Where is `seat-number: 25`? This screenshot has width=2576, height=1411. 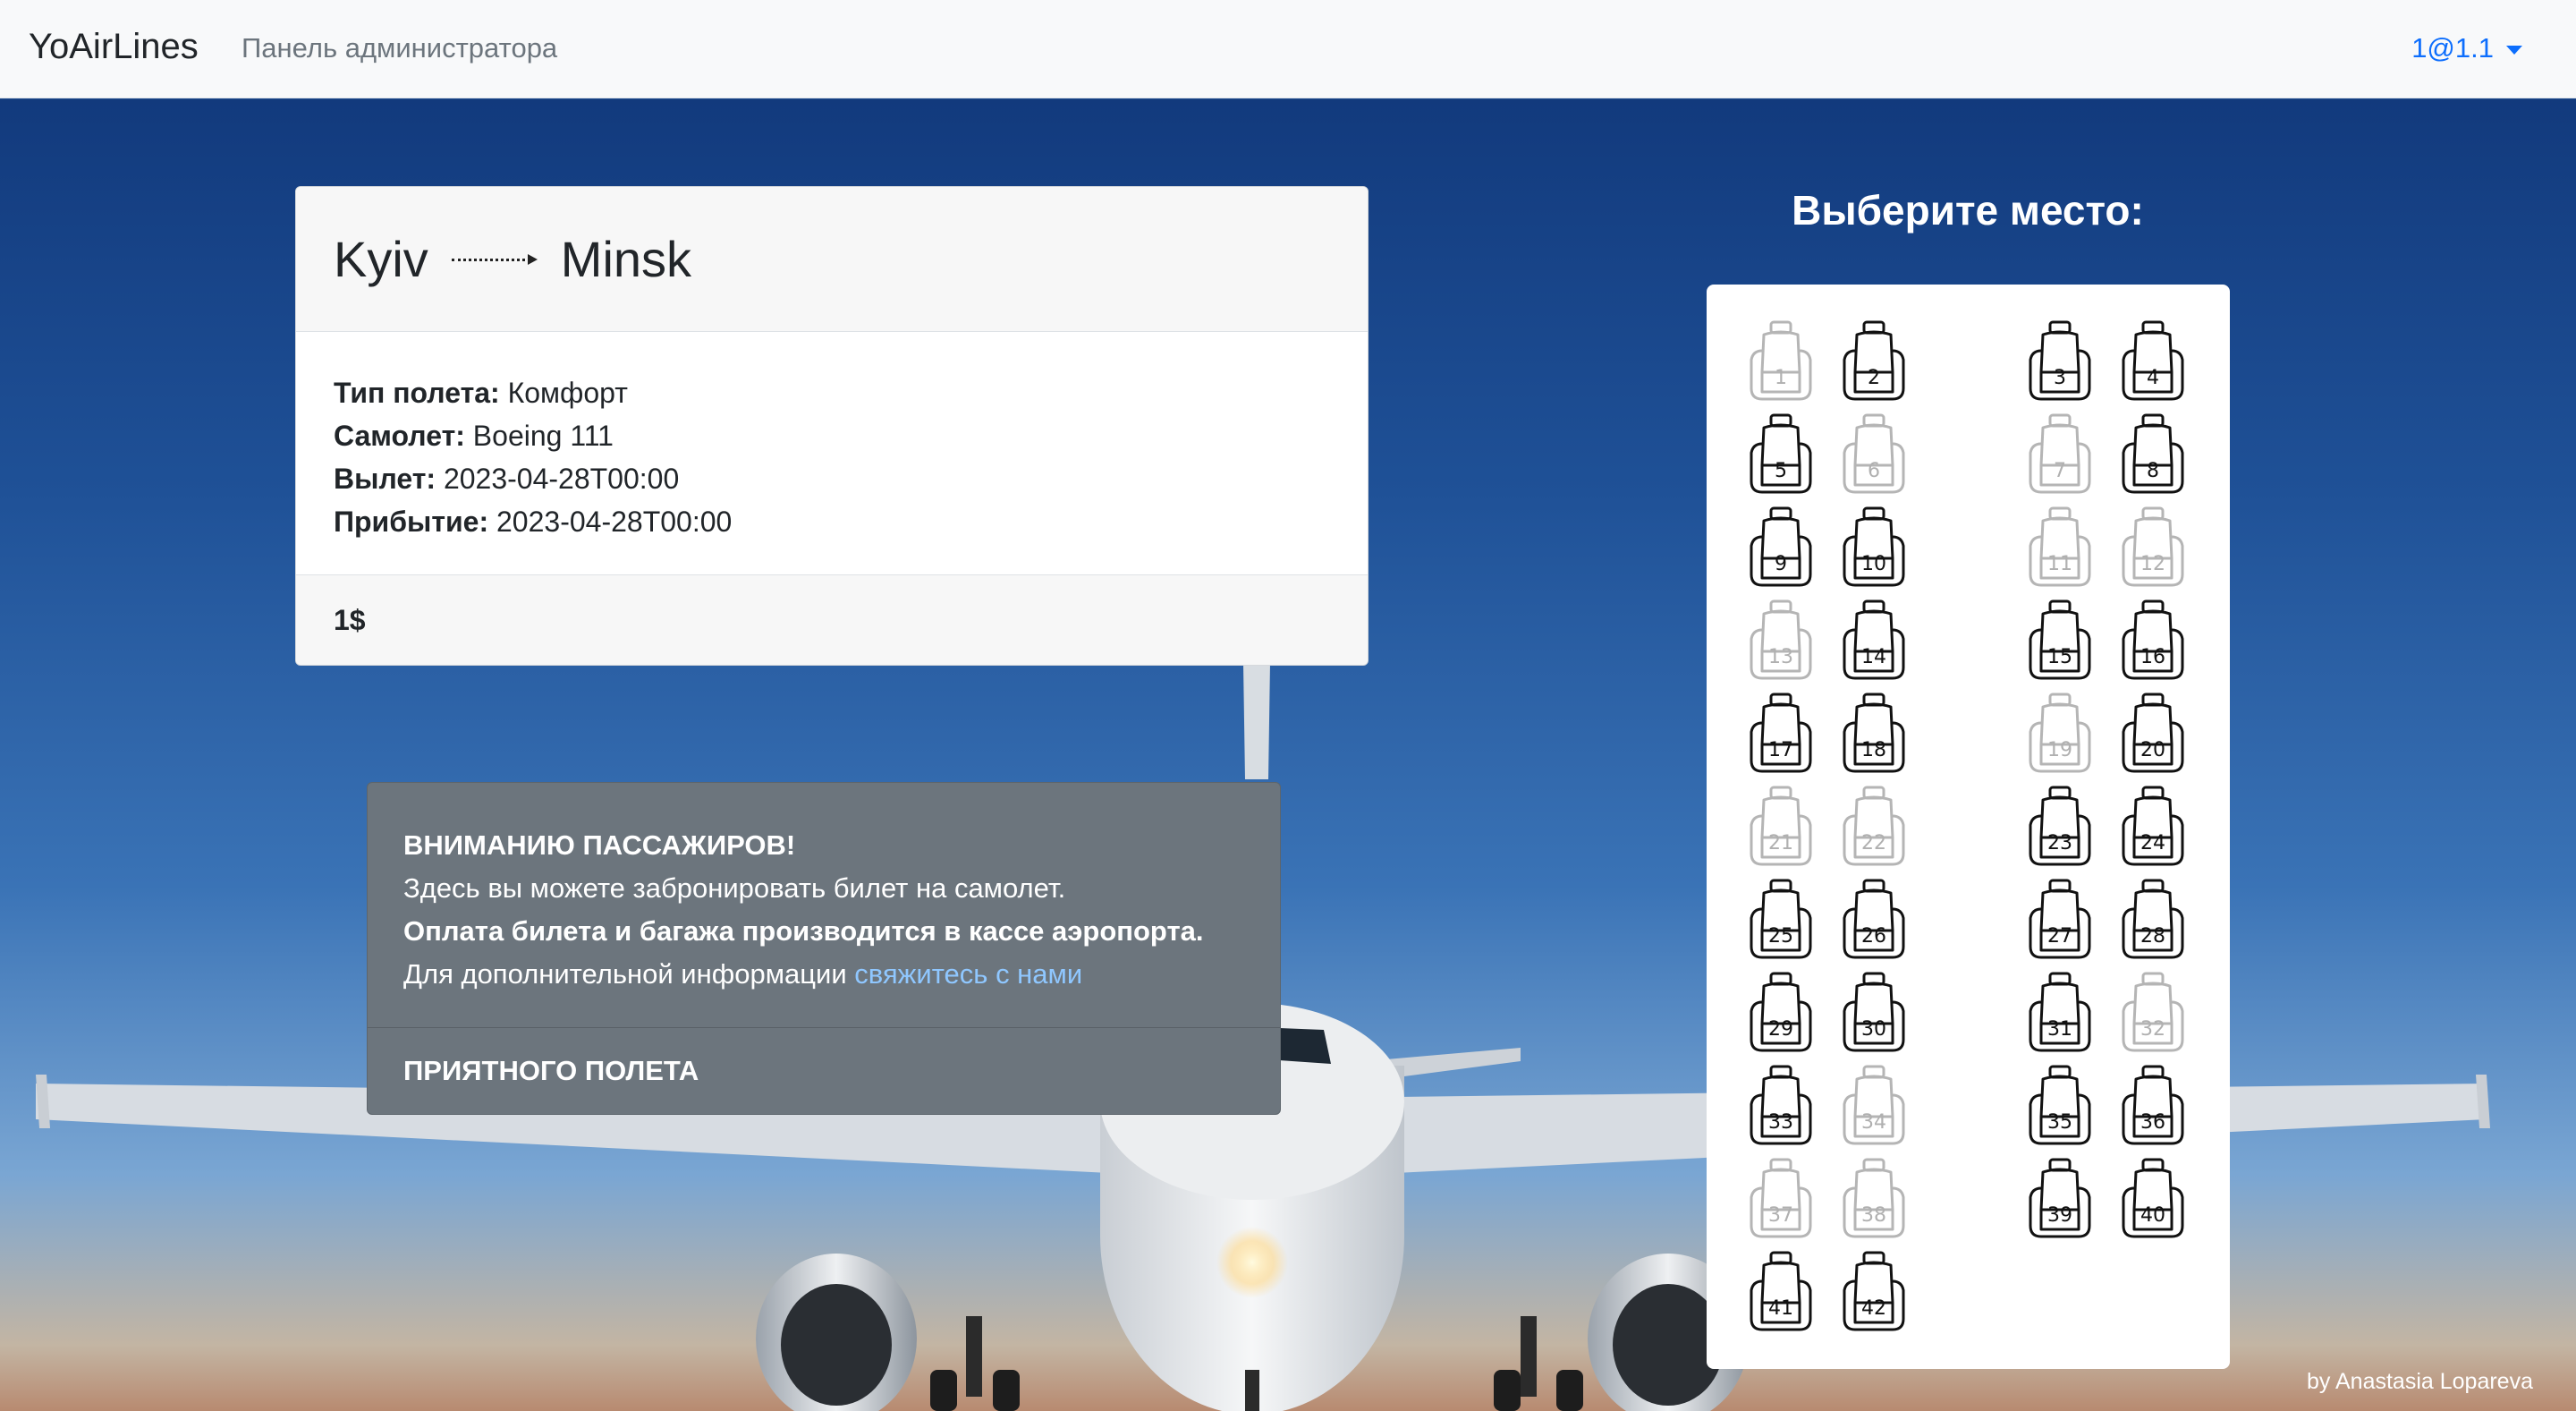
seat-number: 25 is located at coordinates (1780, 937).